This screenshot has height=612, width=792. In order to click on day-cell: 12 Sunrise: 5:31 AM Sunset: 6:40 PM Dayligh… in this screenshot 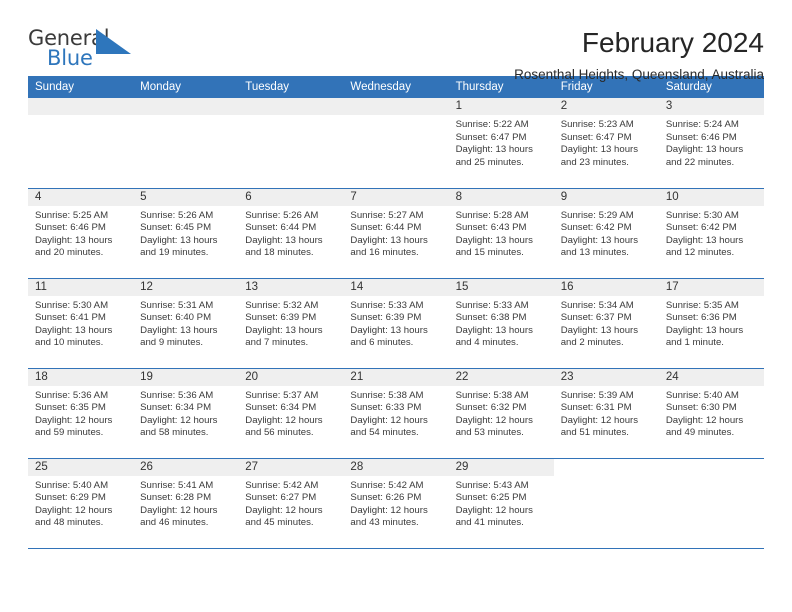, I will do `click(186, 323)`.